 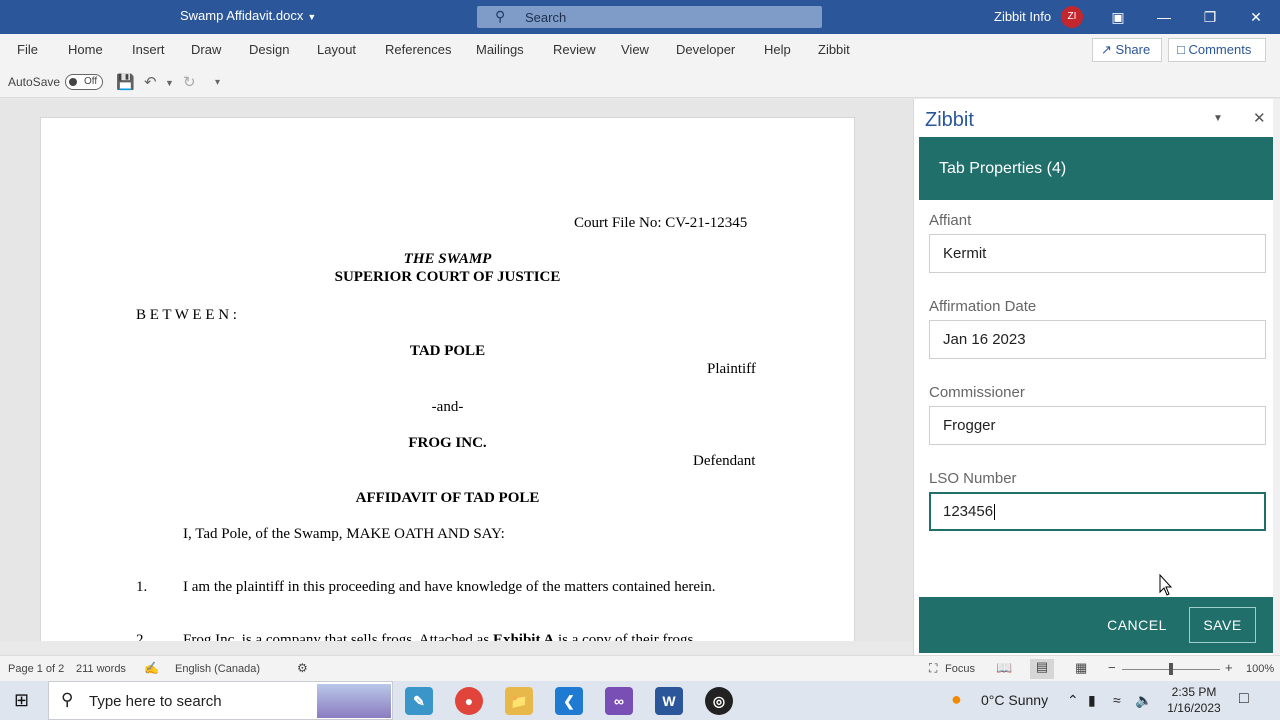 What do you see at coordinates (500, 16) in the screenshot?
I see `search-icon: ⚲` at bounding box center [500, 16].